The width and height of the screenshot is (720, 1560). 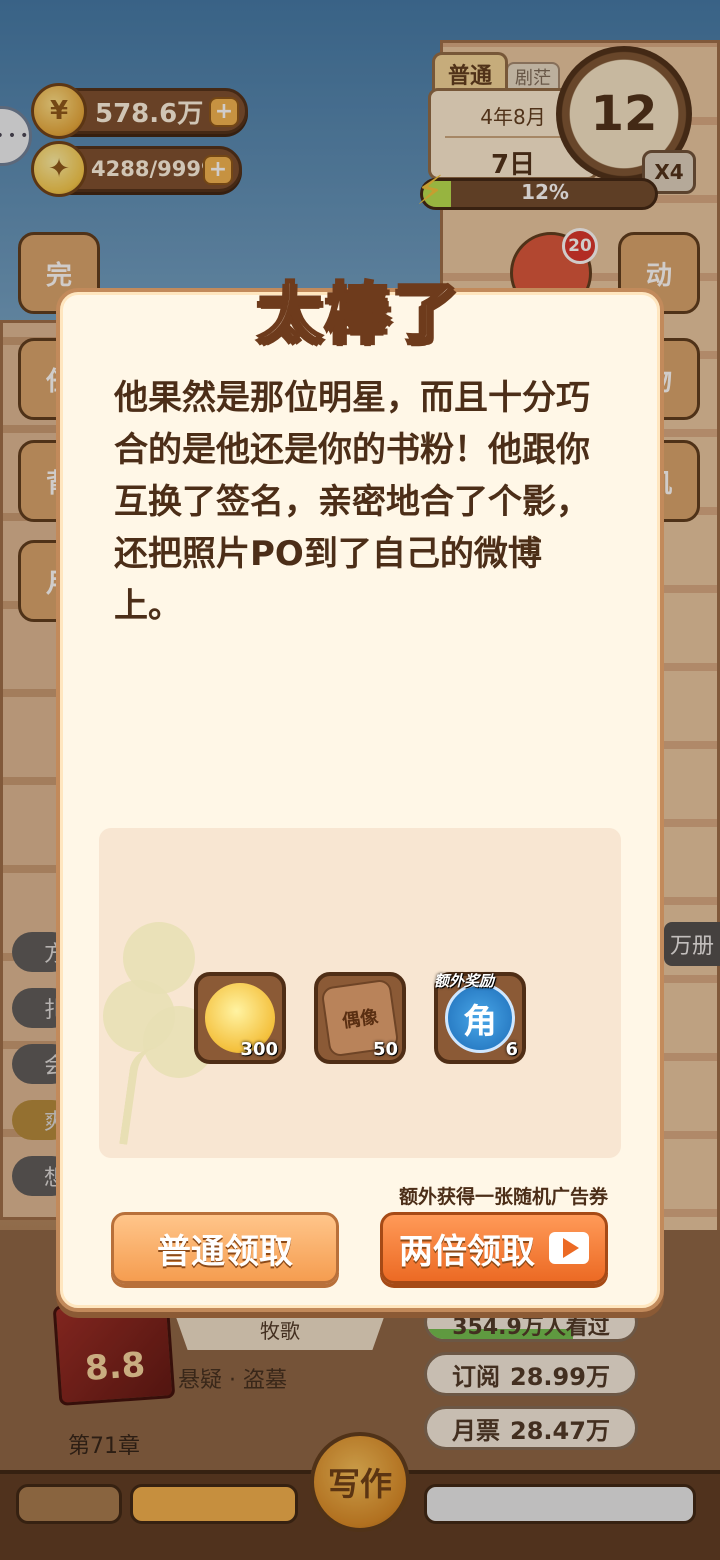 I want to click on claim-double-button: 两倍领取, so click(x=494, y=1248).